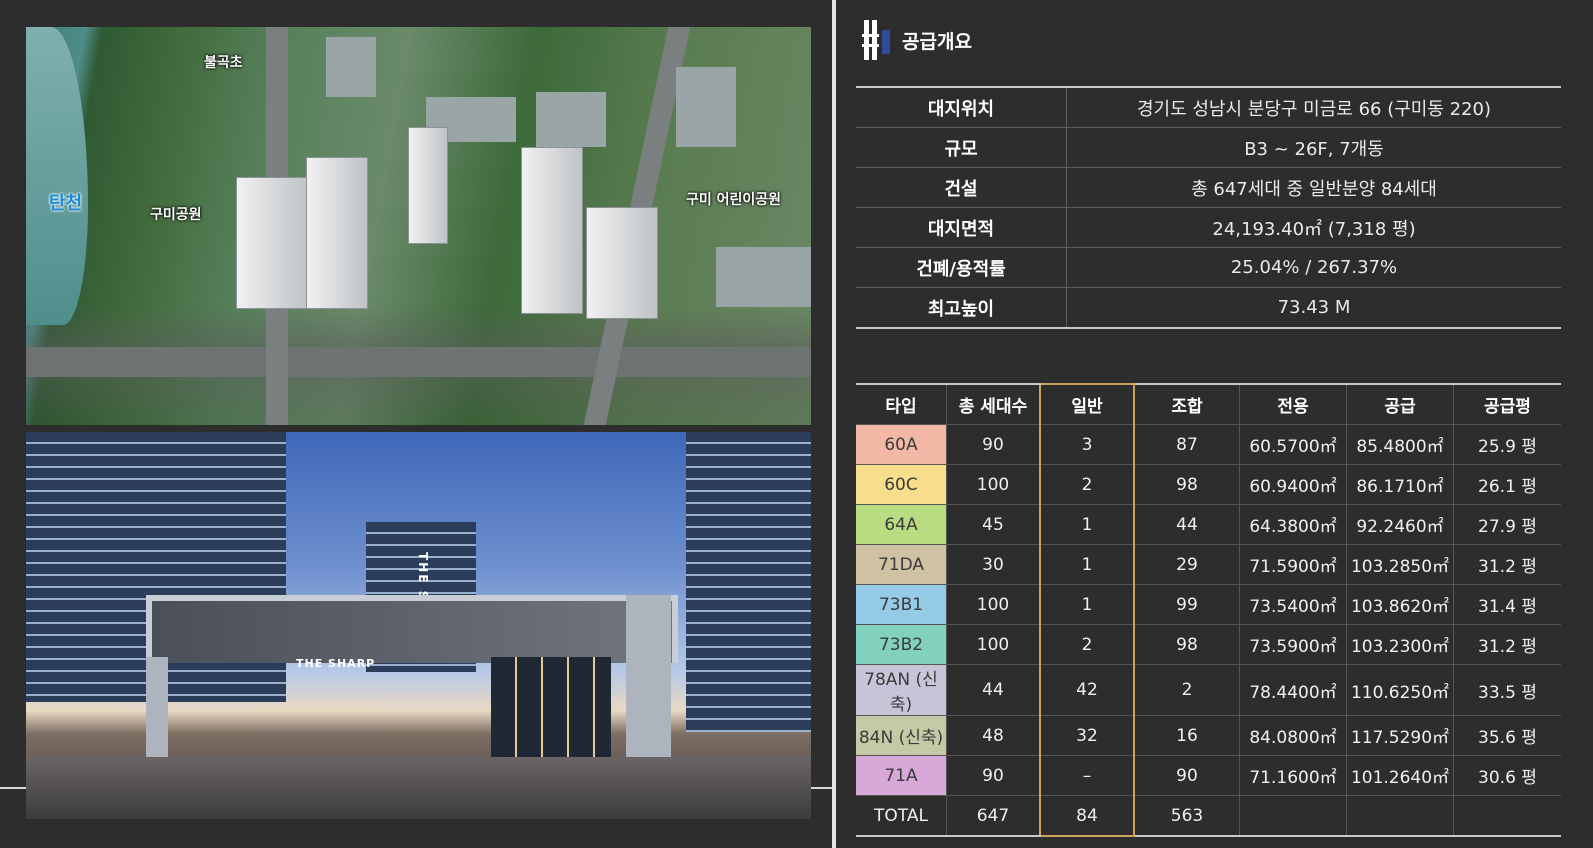 The image size is (1593, 848). What do you see at coordinates (223, 63) in the screenshot?
I see `map-label-school: 불곡초` at bounding box center [223, 63].